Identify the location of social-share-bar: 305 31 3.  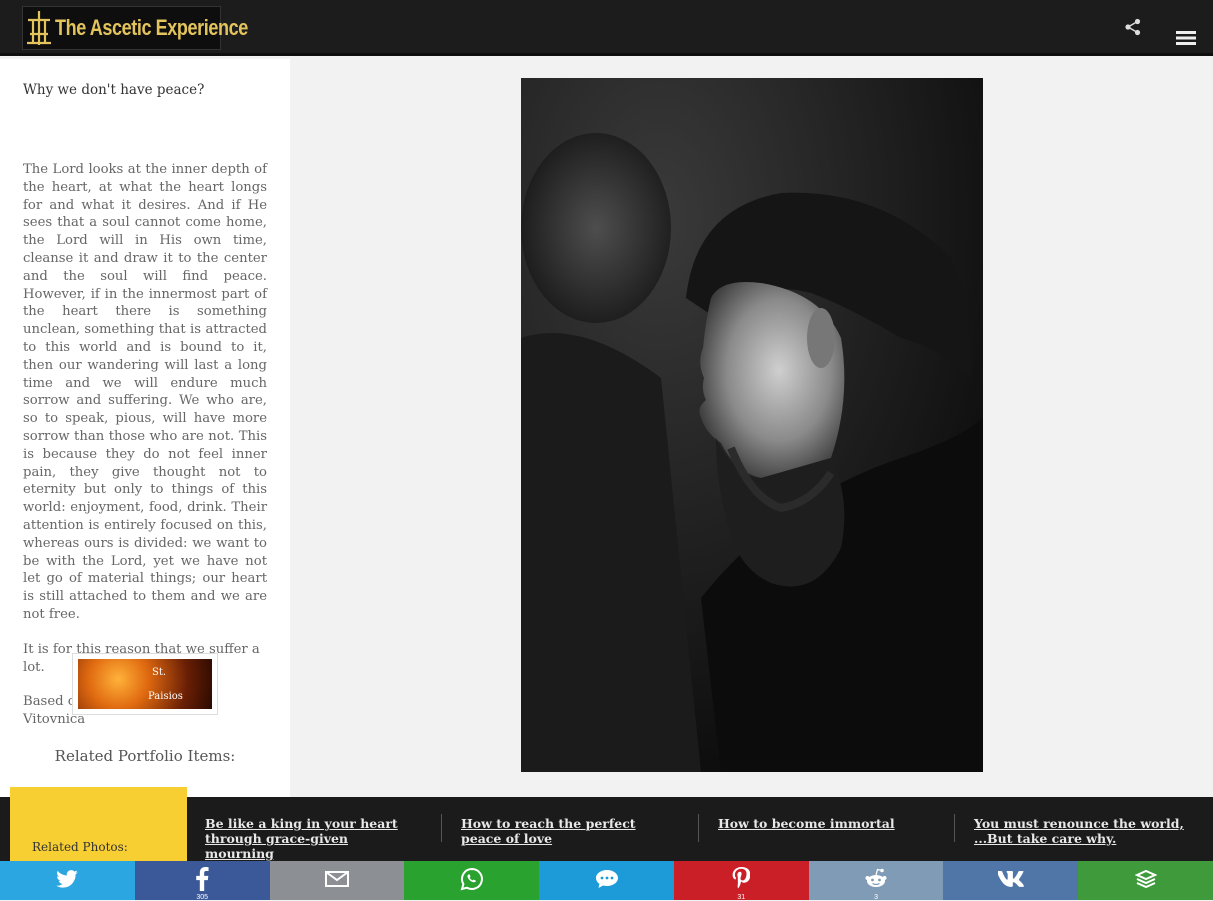
(606, 881).